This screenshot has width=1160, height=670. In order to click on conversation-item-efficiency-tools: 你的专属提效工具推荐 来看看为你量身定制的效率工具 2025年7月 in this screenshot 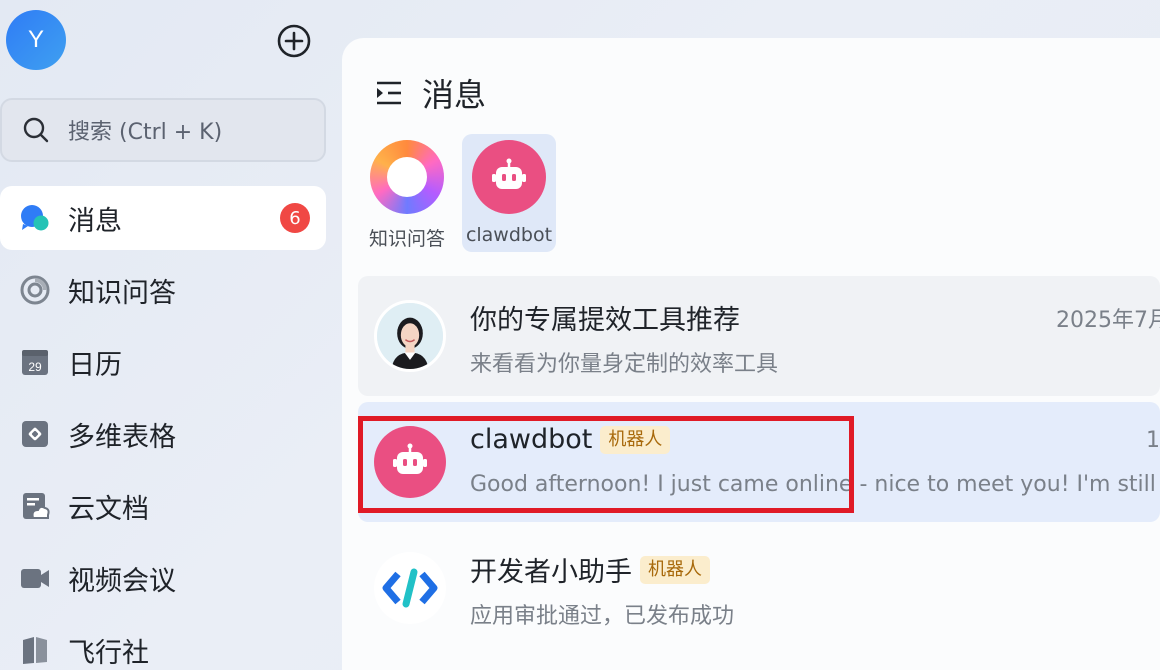, I will do `click(759, 336)`.